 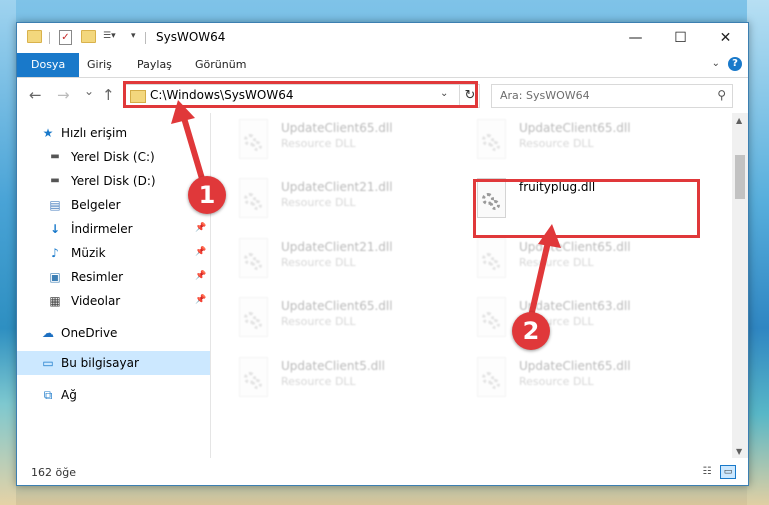 I want to click on quick-access-customize-icon: ☰▾, so click(x=109, y=36).